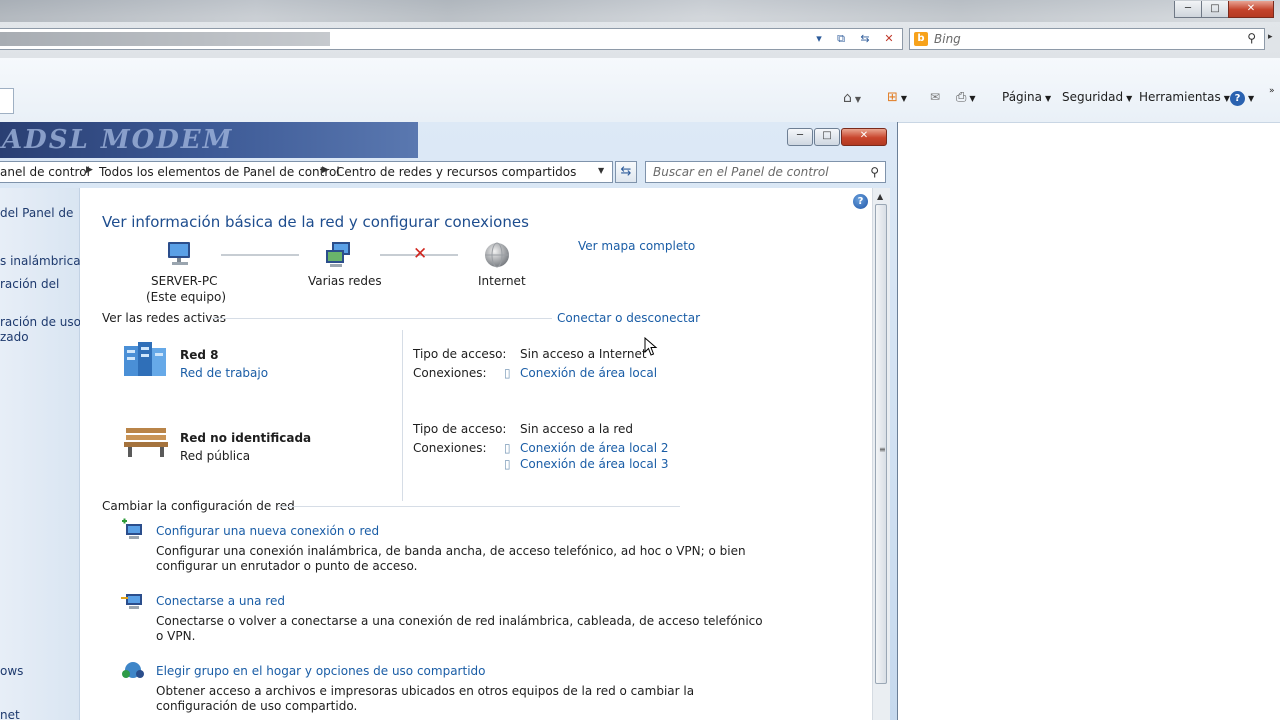 Image resolution: width=1280 pixels, height=722 pixels. I want to click on titlebar-background-art: ADSL MODEM, so click(209, 140).